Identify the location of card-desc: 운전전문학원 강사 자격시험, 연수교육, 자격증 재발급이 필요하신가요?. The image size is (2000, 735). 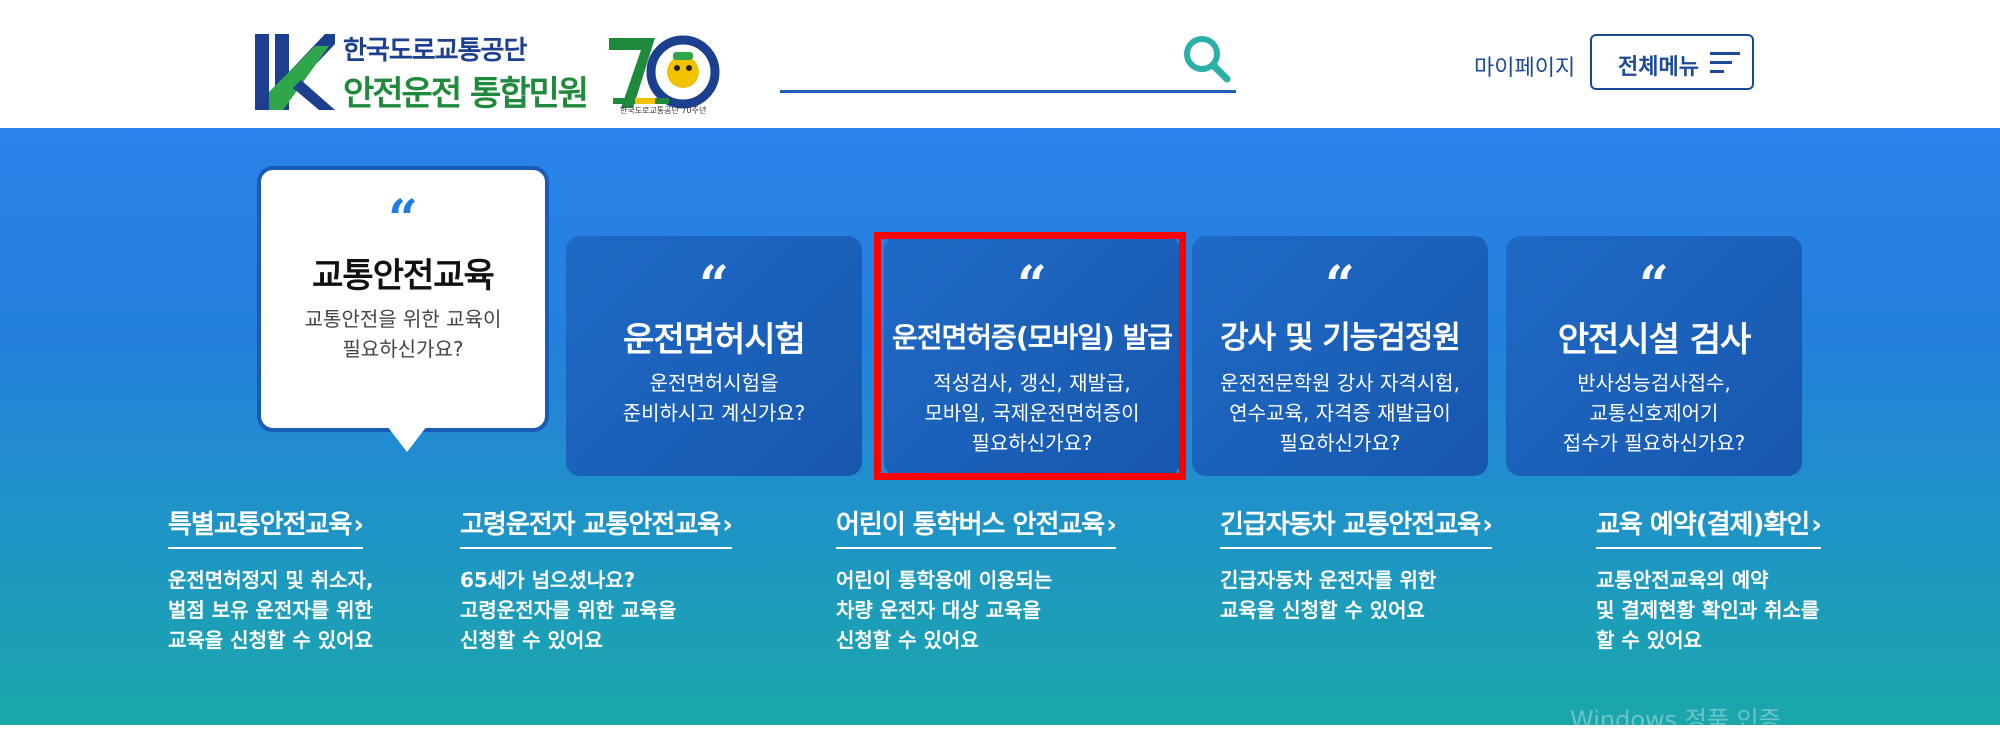
(1340, 413).